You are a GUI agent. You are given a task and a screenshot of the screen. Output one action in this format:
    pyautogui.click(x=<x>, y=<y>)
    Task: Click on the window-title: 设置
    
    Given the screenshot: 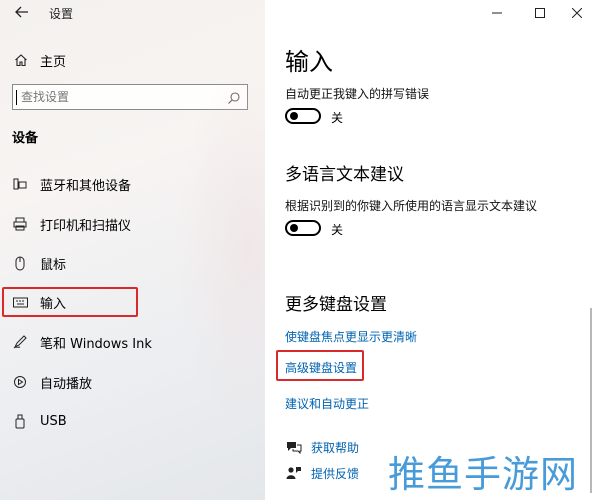 What is the action you would take?
    pyautogui.click(x=61, y=14)
    